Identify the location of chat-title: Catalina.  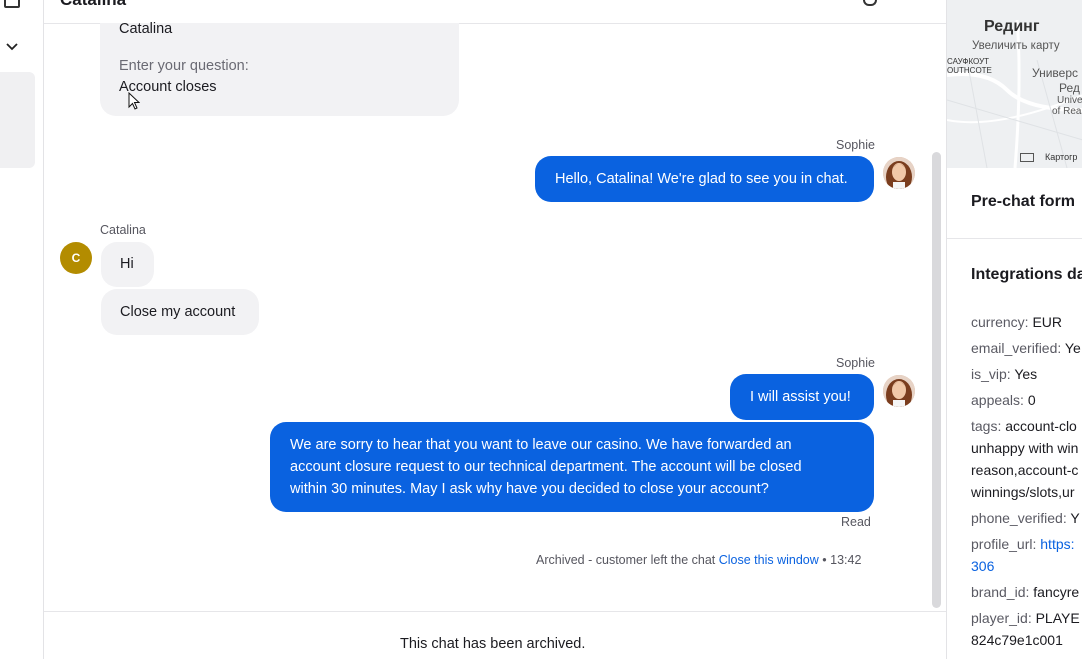
(93, 5).